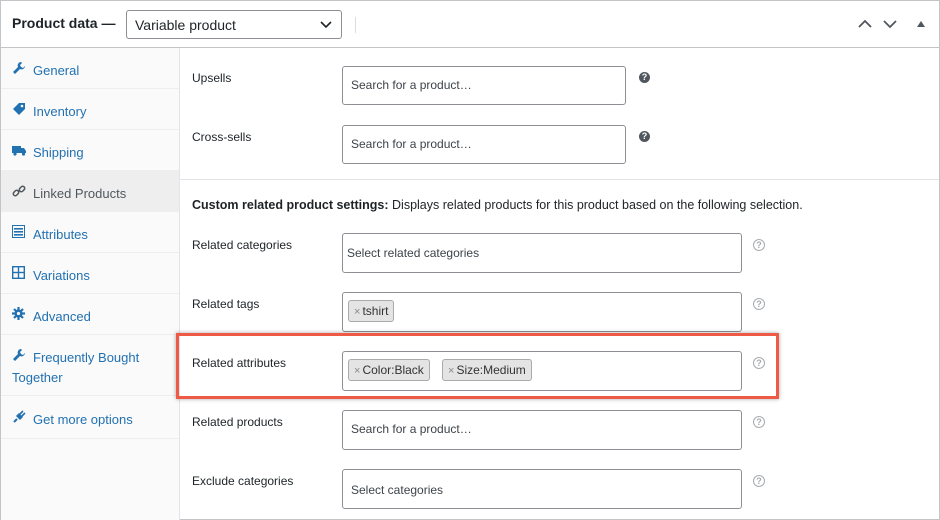 The image size is (940, 520). Describe the element at coordinates (242, 245) in the screenshot. I see `related-categories-label: Related categories` at that location.